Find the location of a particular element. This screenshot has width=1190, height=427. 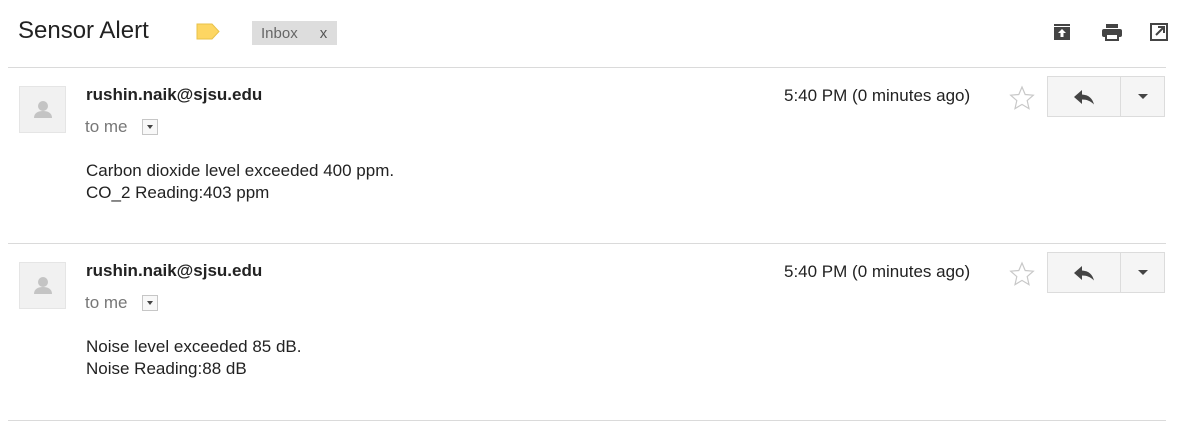

body-line: Noise Reading:88 dB is located at coordinates (166, 368).